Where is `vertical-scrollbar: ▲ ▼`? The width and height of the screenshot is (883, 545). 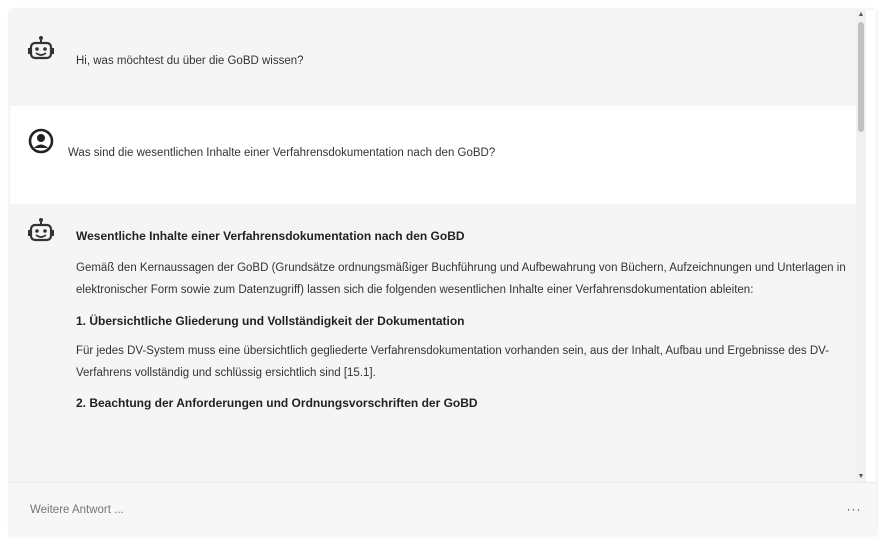 vertical-scrollbar: ▲ ▼ is located at coordinates (861, 246).